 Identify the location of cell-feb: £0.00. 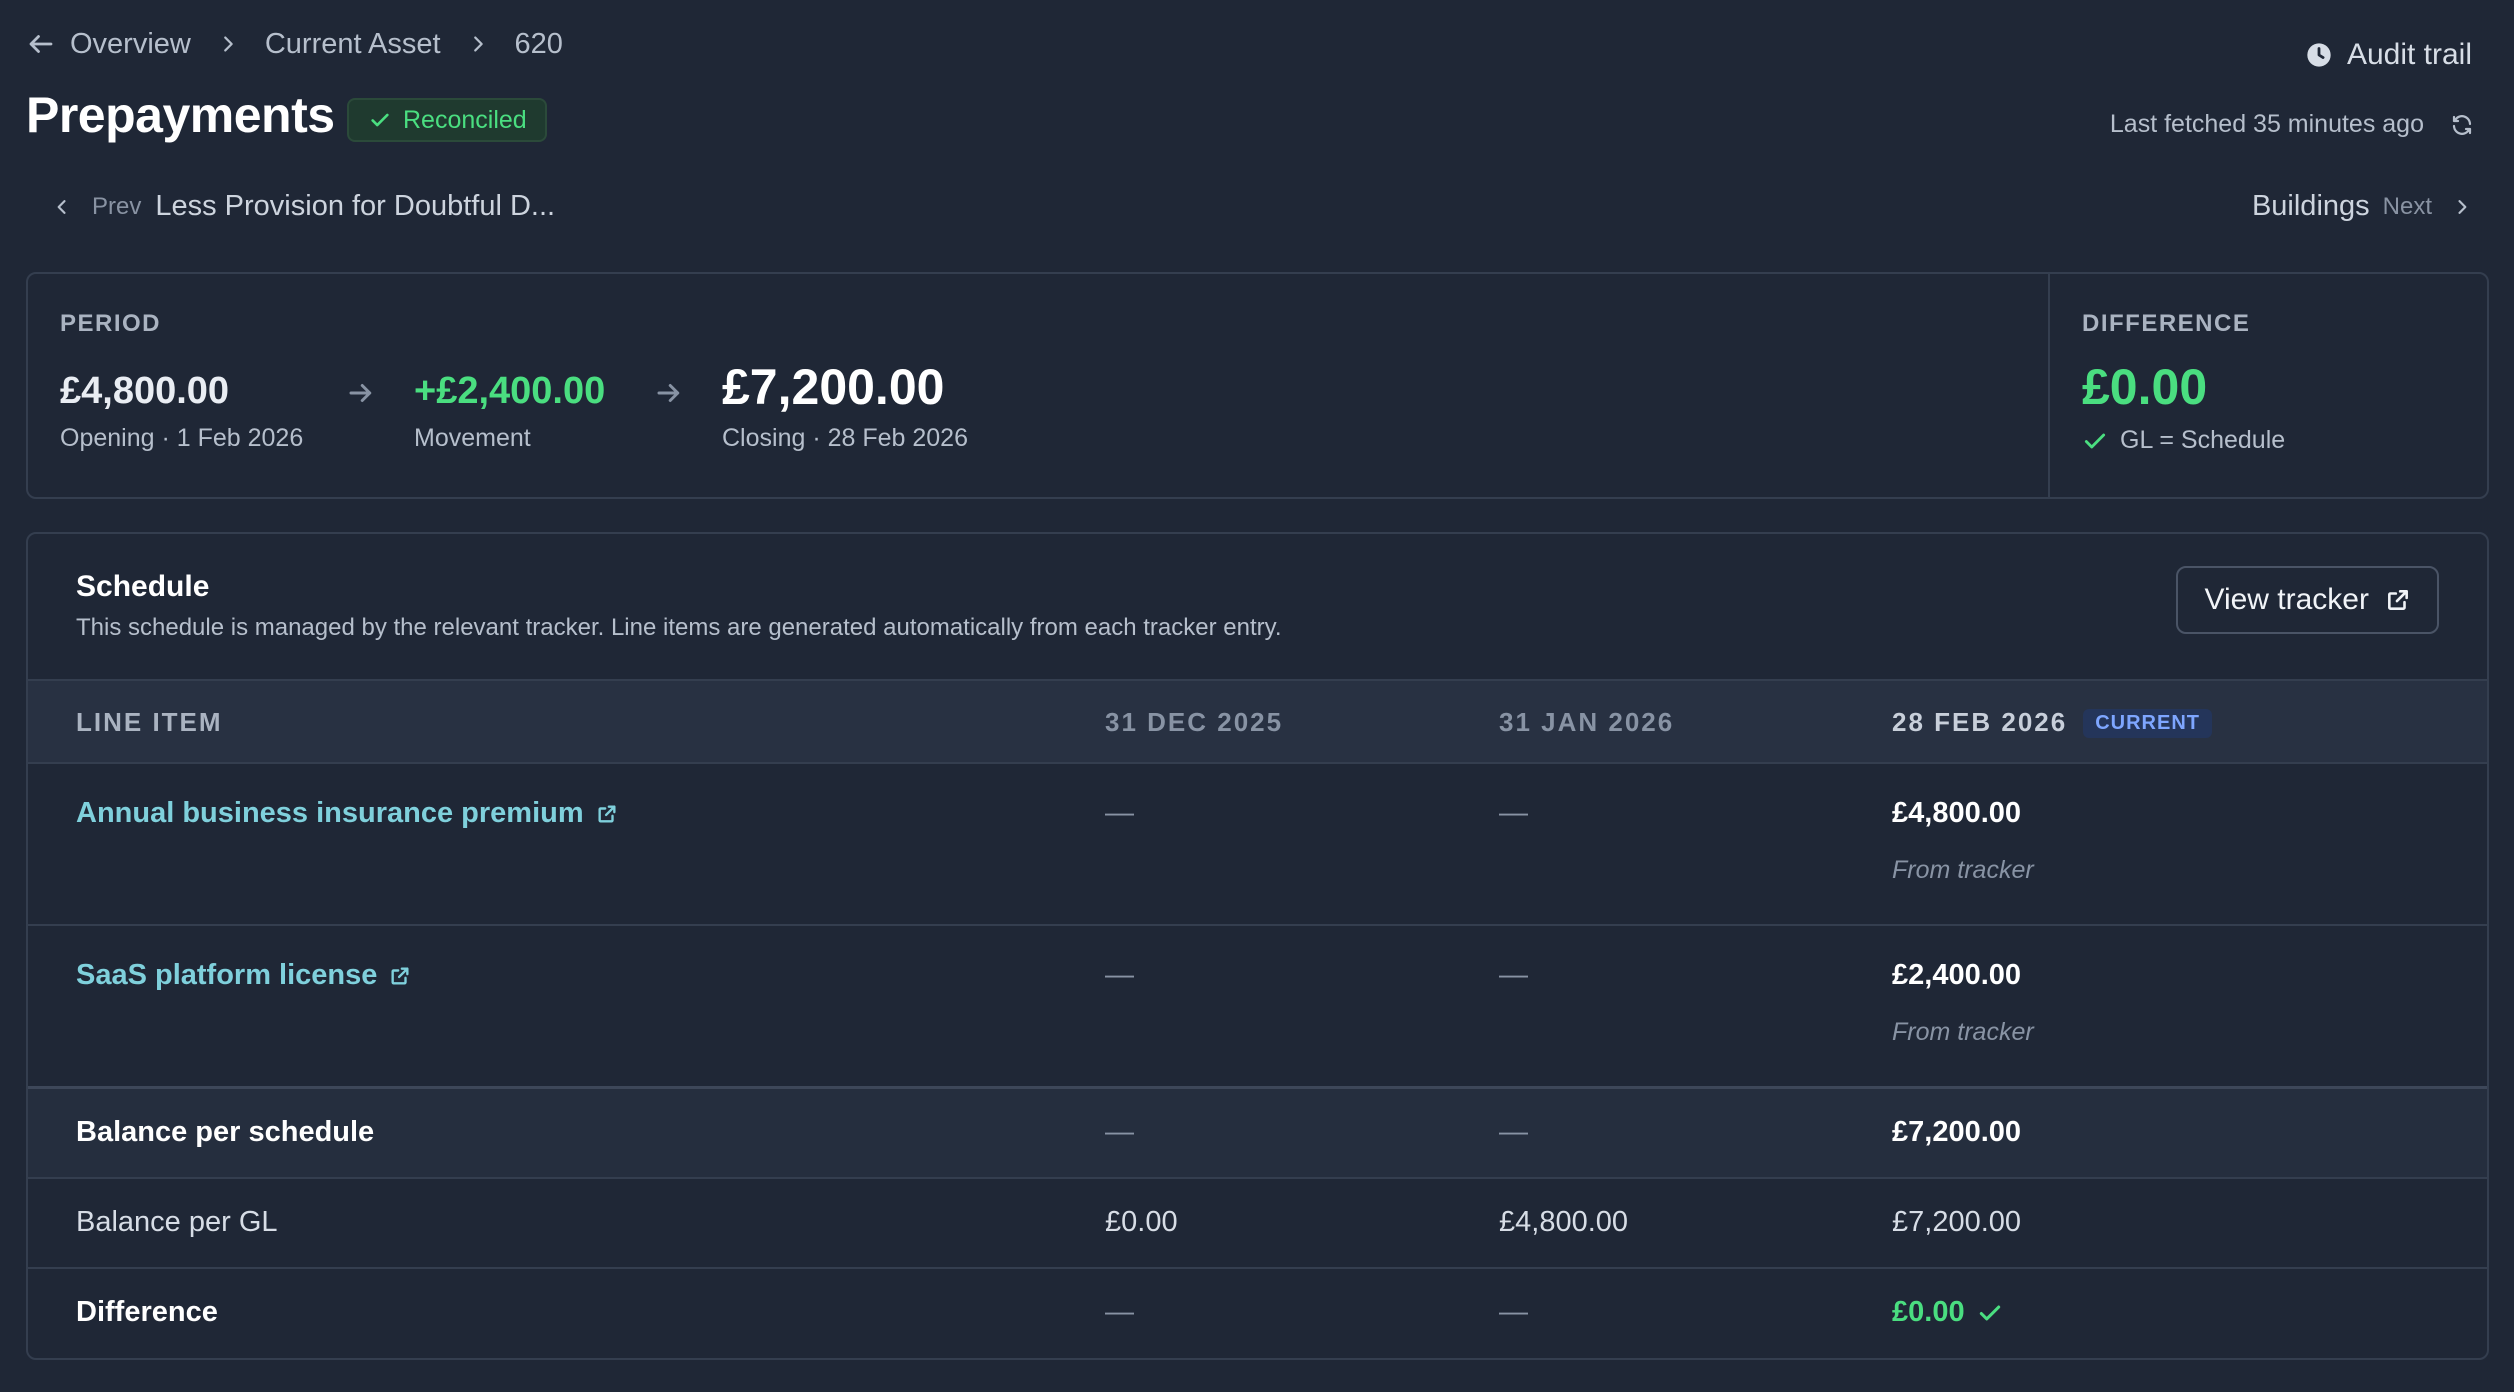
(1947, 1312).